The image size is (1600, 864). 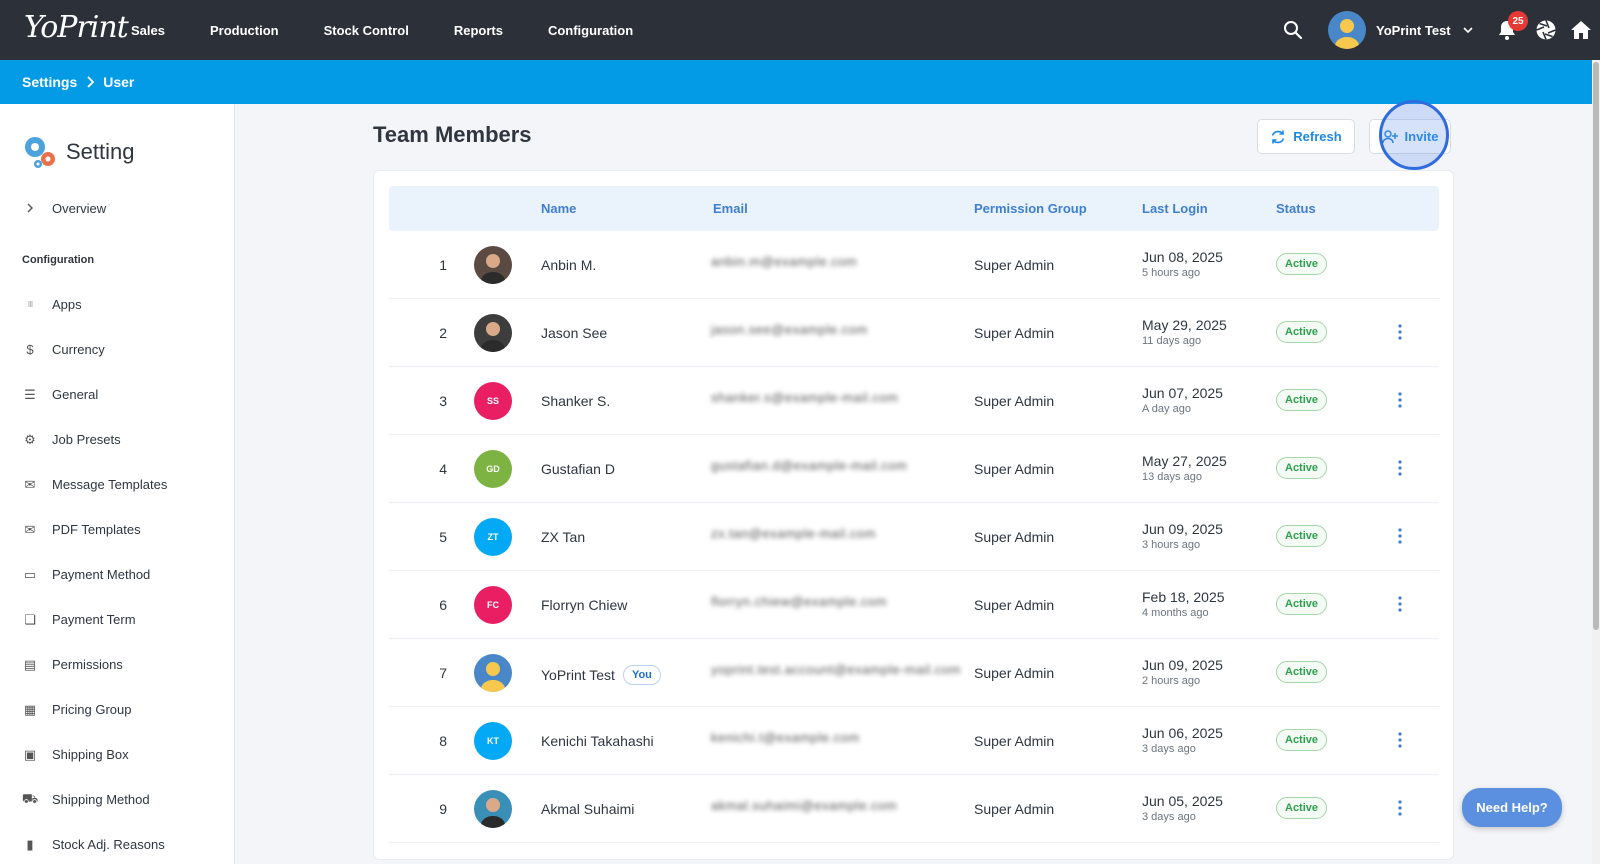 I want to click on you-badge: You, so click(x=641, y=675).